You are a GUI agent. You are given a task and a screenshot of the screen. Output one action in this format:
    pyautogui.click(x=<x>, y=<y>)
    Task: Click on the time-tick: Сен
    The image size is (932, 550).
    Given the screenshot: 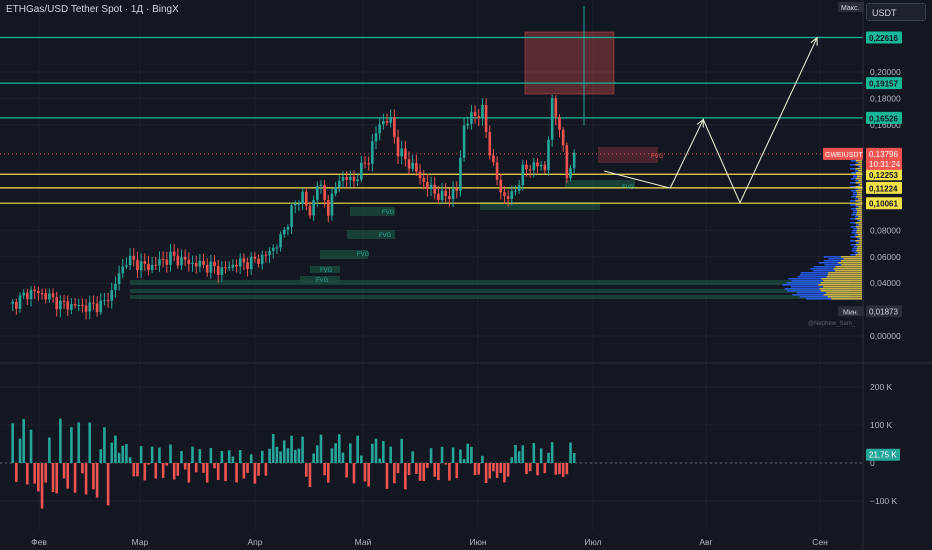 What is the action you would take?
    pyautogui.click(x=820, y=542)
    